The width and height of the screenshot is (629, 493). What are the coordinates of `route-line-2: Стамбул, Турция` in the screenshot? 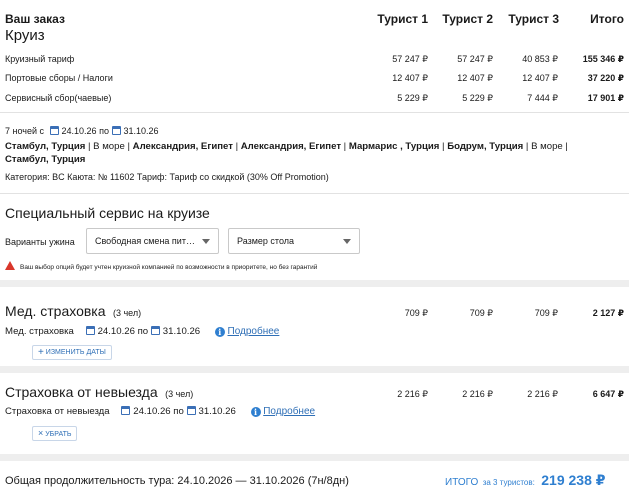 It's located at (45, 159).